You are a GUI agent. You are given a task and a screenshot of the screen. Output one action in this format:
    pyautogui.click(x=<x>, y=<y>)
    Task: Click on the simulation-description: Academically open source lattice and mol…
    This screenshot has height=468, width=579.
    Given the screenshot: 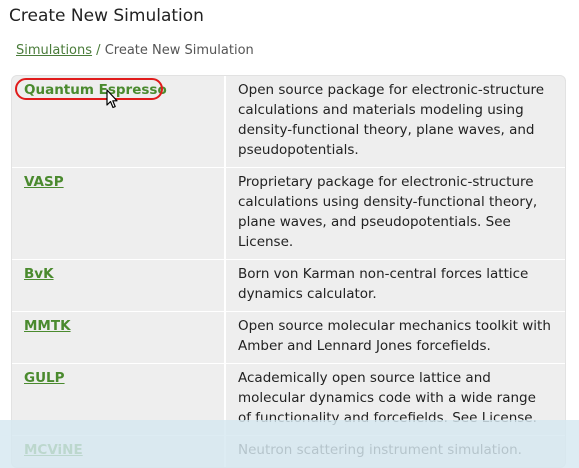 What is the action you would take?
    pyautogui.click(x=395, y=399)
    